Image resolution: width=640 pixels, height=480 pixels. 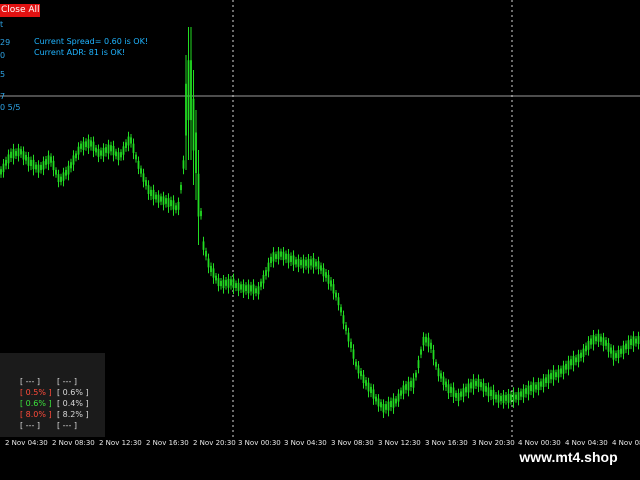 I want to click on left-stat-4: 5, so click(x=3, y=74).